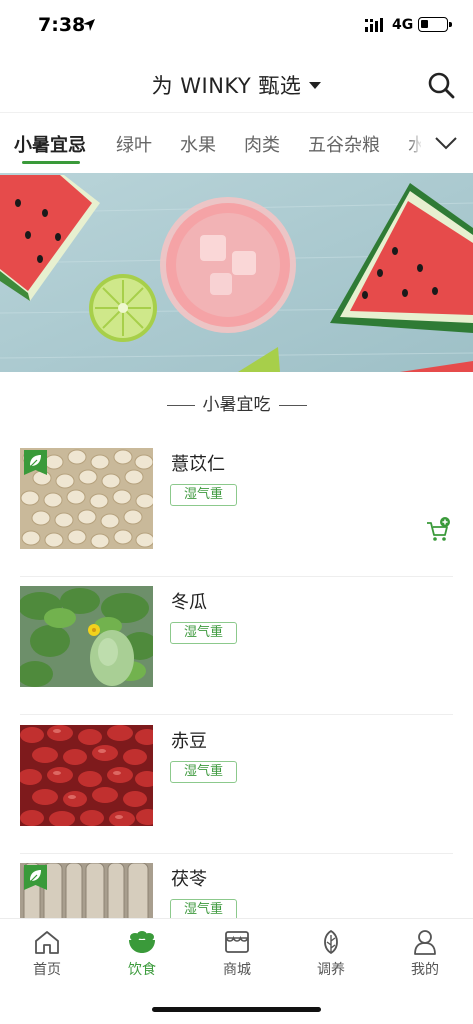  I want to click on title-selector: 为 WINKY 甄选, so click(236, 85).